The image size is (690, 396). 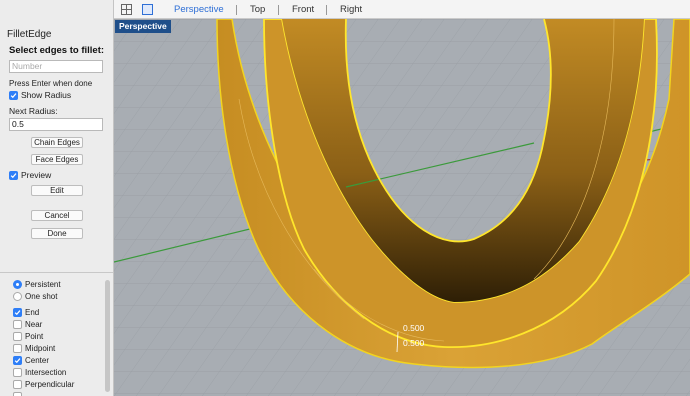 I want to click on radius-label-1: 0.500, so click(x=414, y=328).